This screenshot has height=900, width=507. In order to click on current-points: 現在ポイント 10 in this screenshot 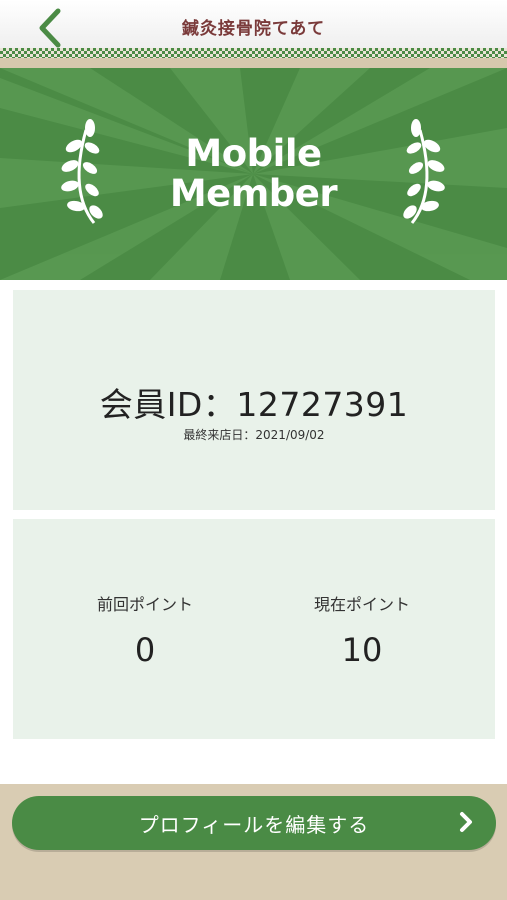, I will do `click(362, 630)`.